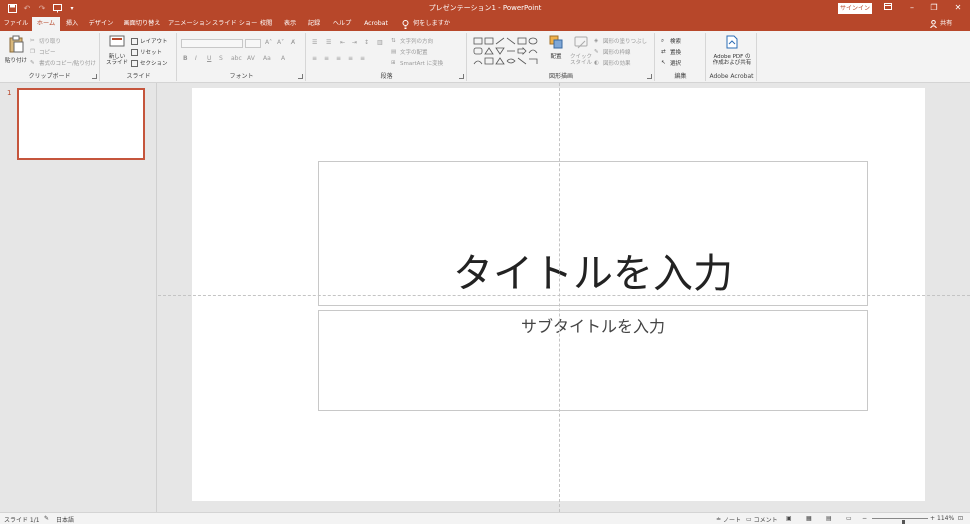 The width and height of the screenshot is (970, 524). What do you see at coordinates (932, 518) in the screenshot?
I see `zoom-in-icon: +` at bounding box center [932, 518].